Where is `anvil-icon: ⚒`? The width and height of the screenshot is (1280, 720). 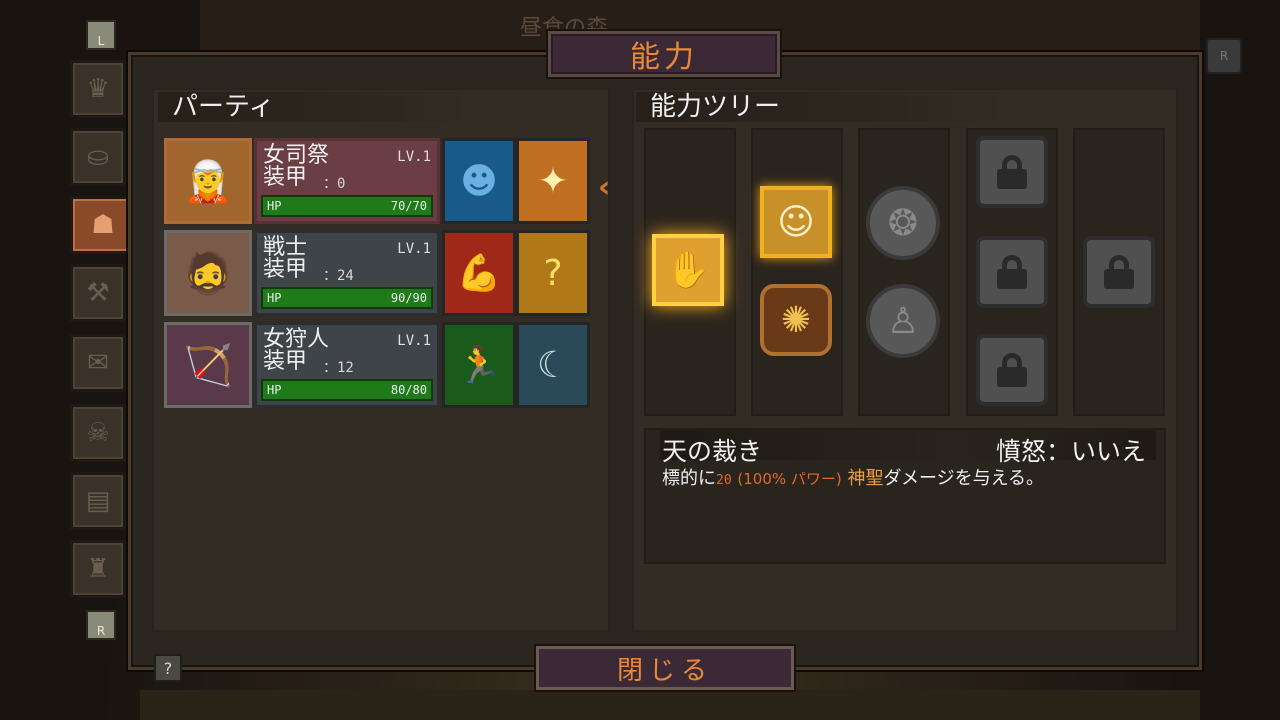 anvil-icon: ⚒ is located at coordinates (98, 293).